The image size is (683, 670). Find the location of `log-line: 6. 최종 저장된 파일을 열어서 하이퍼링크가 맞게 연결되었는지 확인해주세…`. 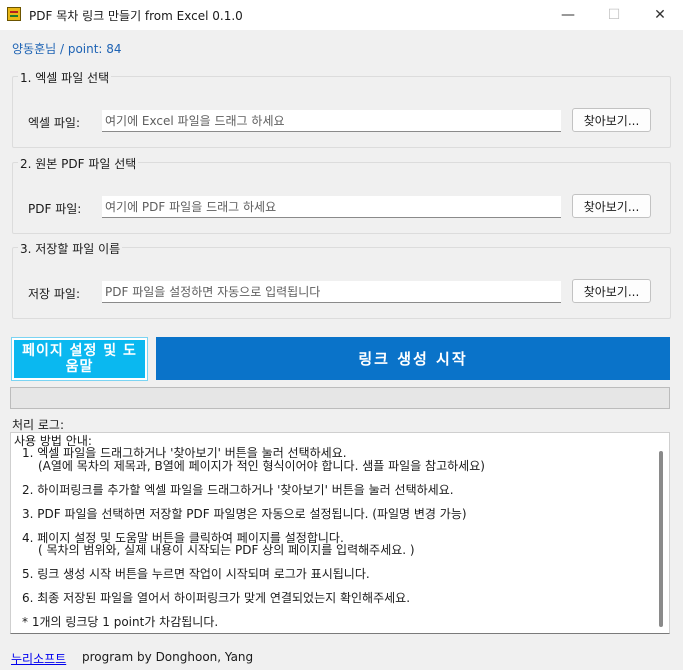

log-line: 6. 최종 저장된 파일을 열어서 하이퍼링크가 맞게 연결되었는지 확인해주세… is located at coordinates (216, 598).